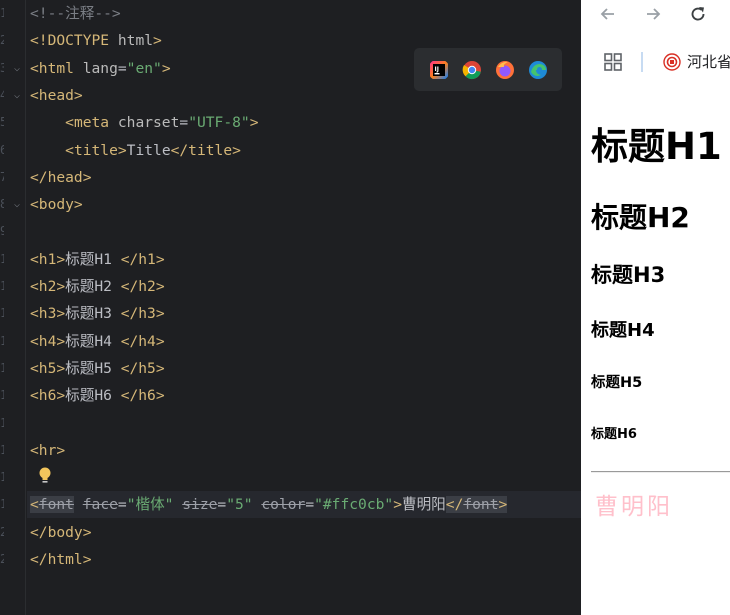 The height and width of the screenshot is (615, 730). What do you see at coordinates (2, 67) in the screenshot?
I see `line-number: 3` at bounding box center [2, 67].